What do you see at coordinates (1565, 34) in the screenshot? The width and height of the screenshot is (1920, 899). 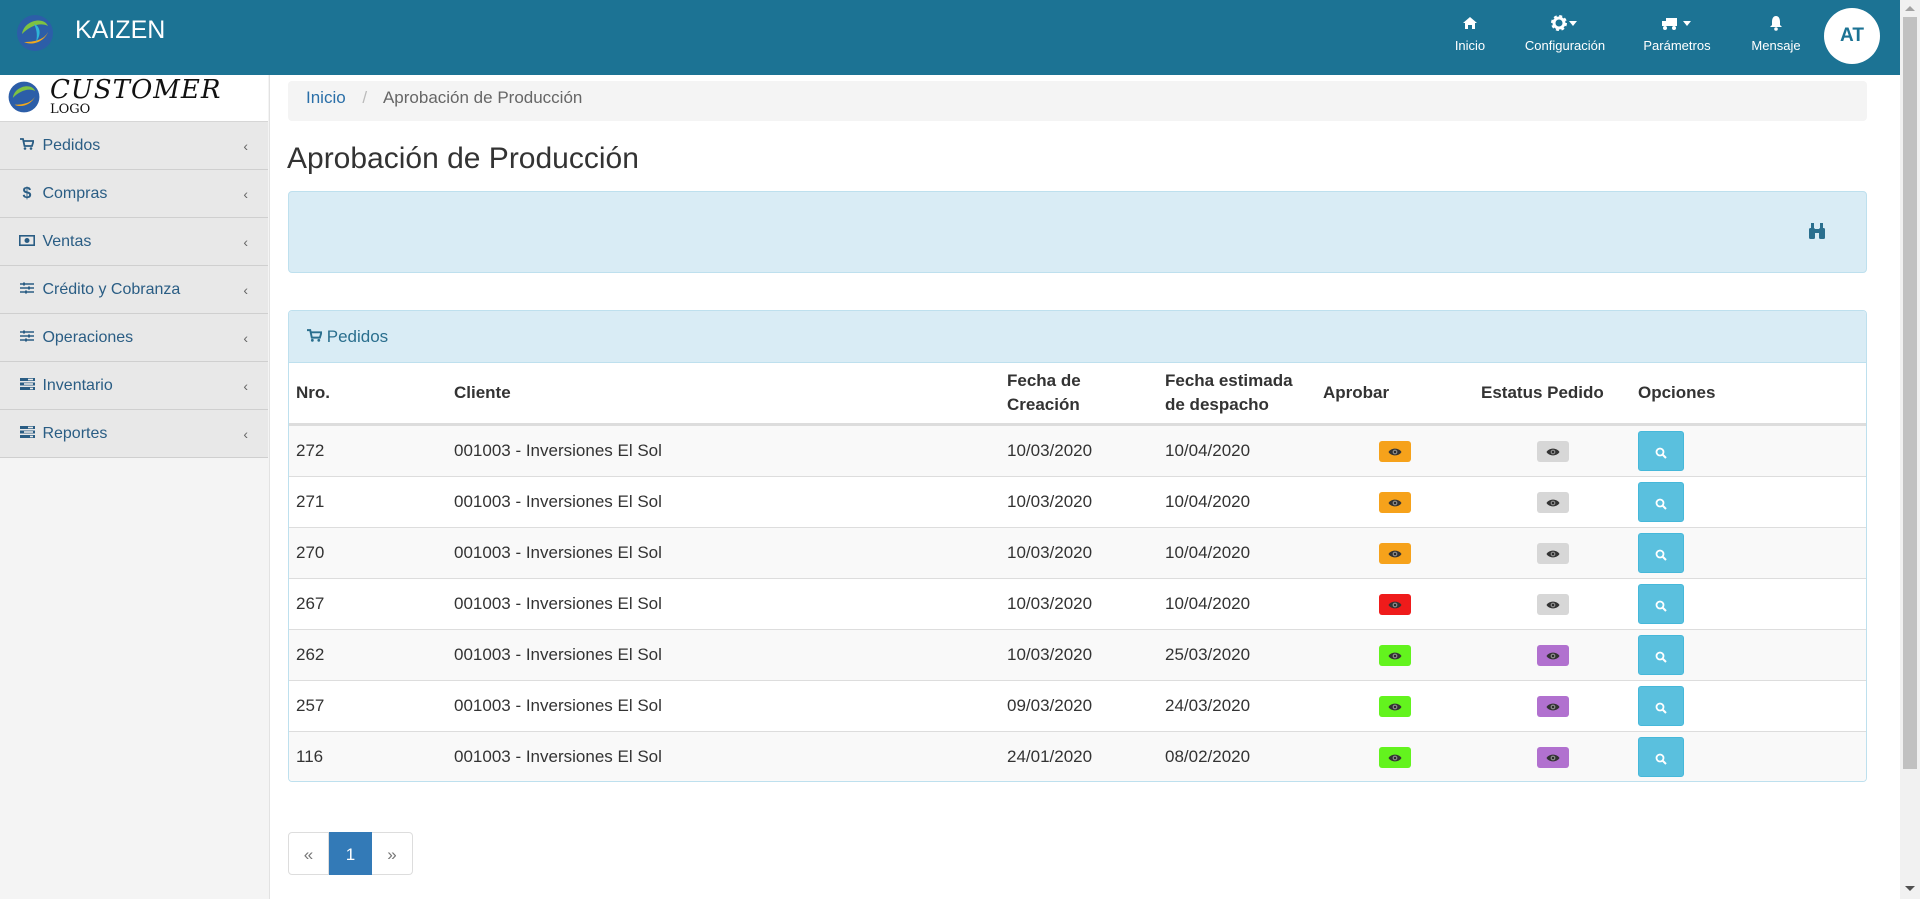 I see `nav-configuracion: Configuración` at bounding box center [1565, 34].